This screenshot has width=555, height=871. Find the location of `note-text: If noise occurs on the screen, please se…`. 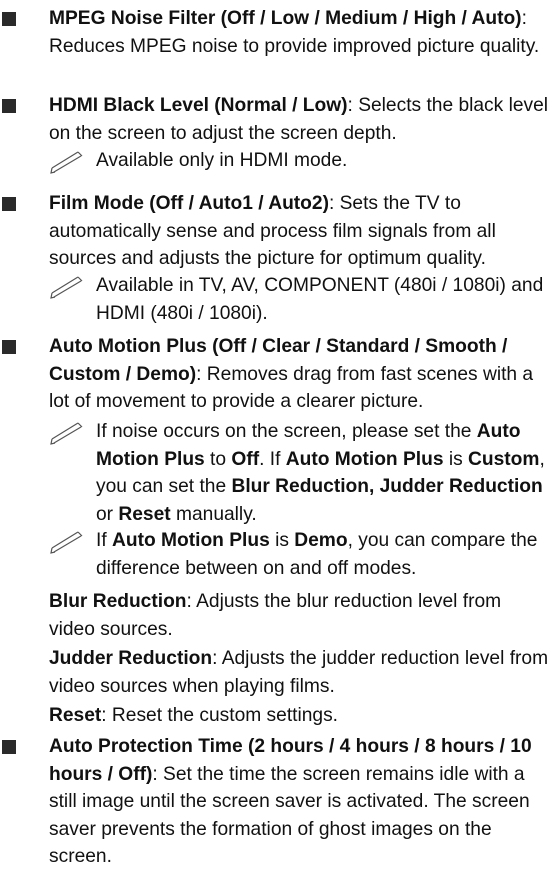

note-text: If noise occurs on the screen, please se… is located at coordinates (320, 473).